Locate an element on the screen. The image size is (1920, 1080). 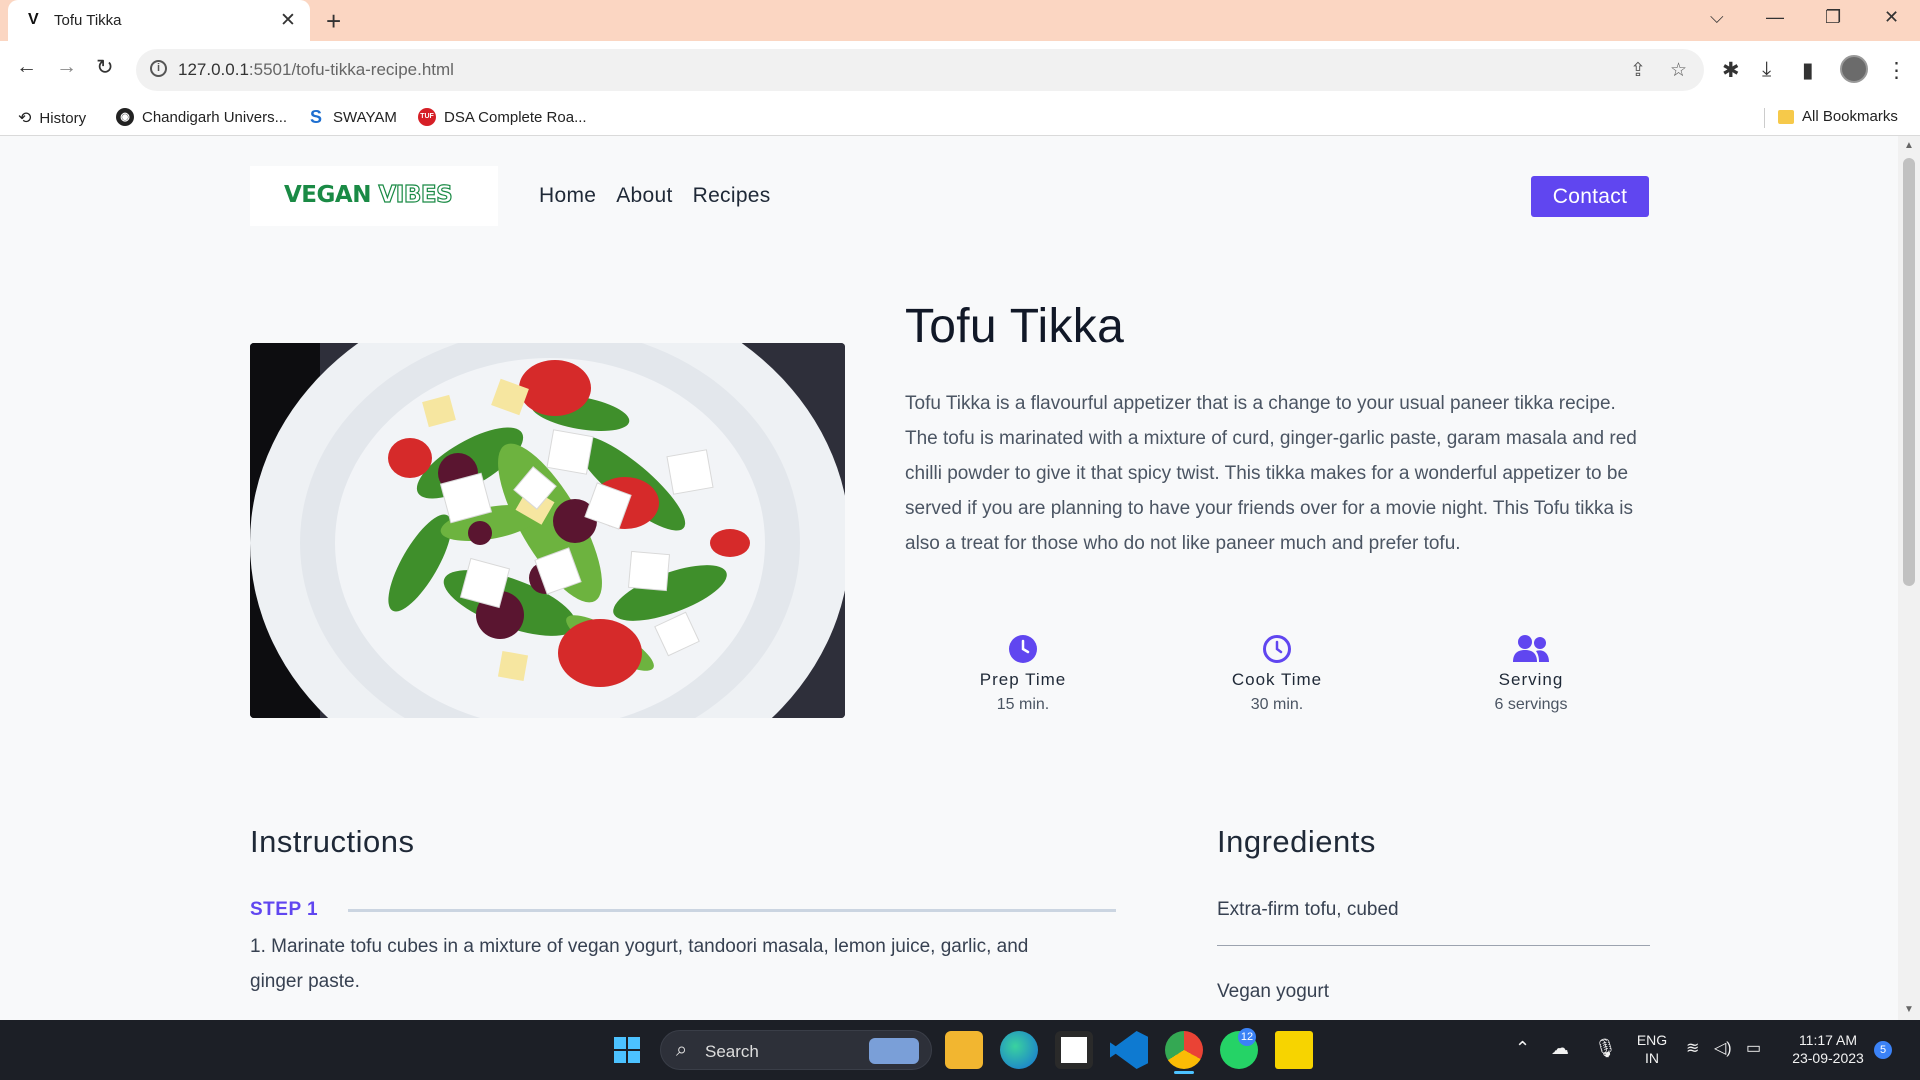
site-logo: VEGAN VIBES is located at coordinates (374, 196).